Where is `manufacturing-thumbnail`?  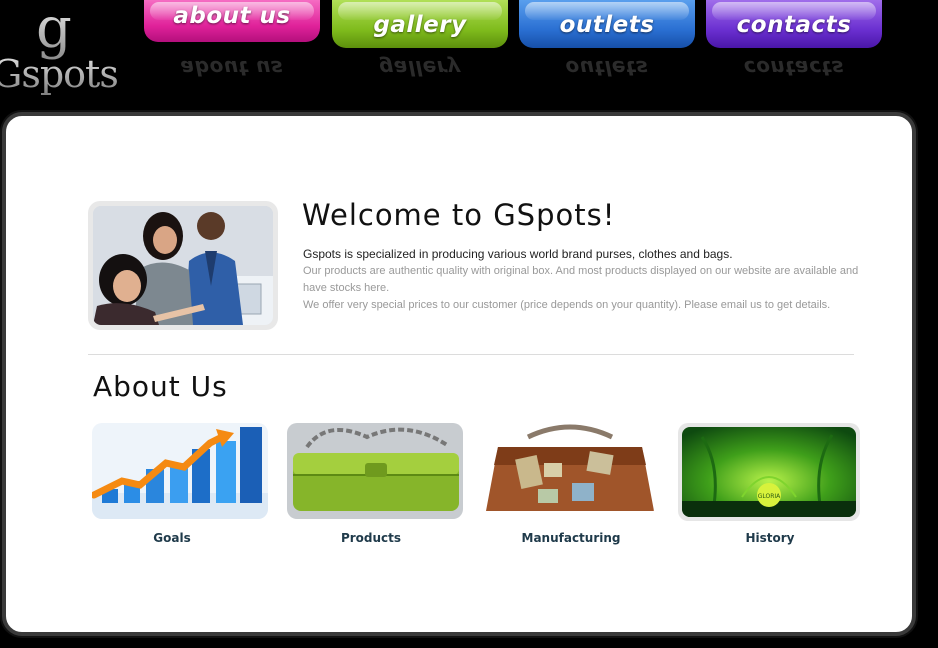 manufacturing-thumbnail is located at coordinates (566, 471).